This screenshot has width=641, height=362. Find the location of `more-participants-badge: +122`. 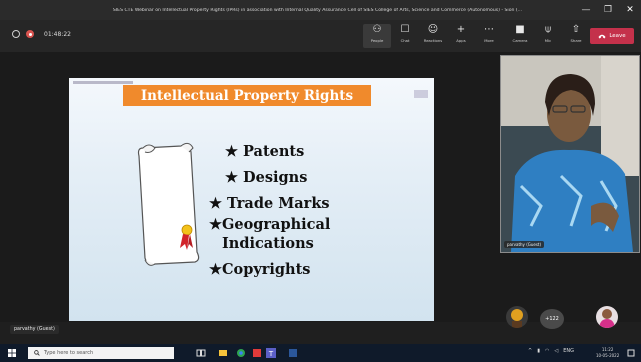

more-participants-badge: +122 is located at coordinates (552, 319).